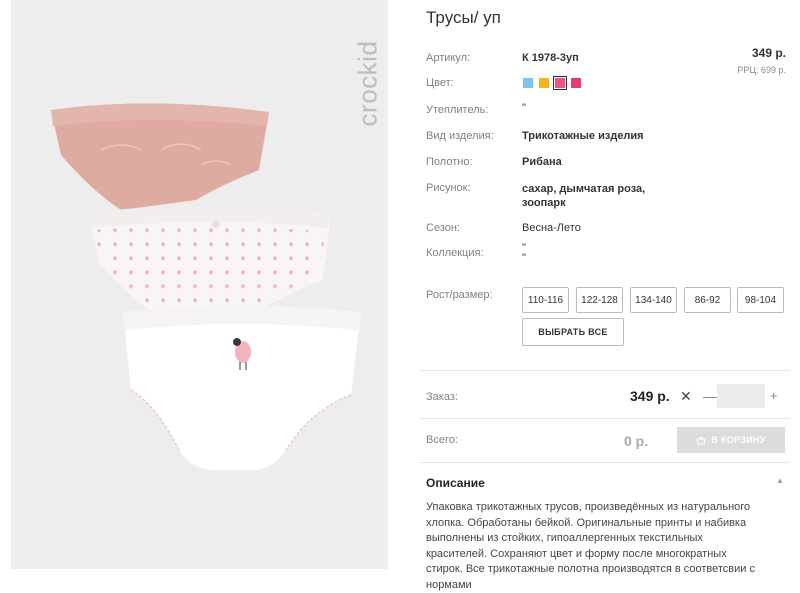  Describe the element at coordinates (653, 300) in the screenshot. I see `size-option-134-140: 134-140` at that location.